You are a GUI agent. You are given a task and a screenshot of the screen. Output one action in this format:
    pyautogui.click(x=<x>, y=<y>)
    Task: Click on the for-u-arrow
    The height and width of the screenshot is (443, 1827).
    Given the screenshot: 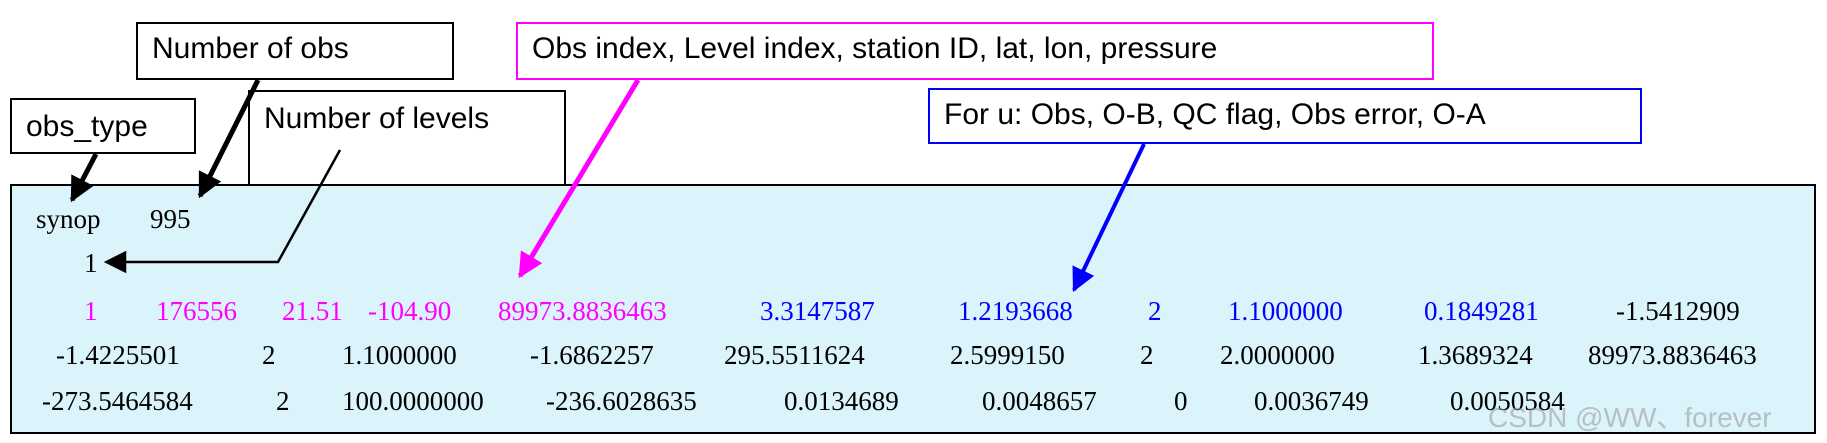 What is the action you would take?
    pyautogui.click(x=1109, y=218)
    